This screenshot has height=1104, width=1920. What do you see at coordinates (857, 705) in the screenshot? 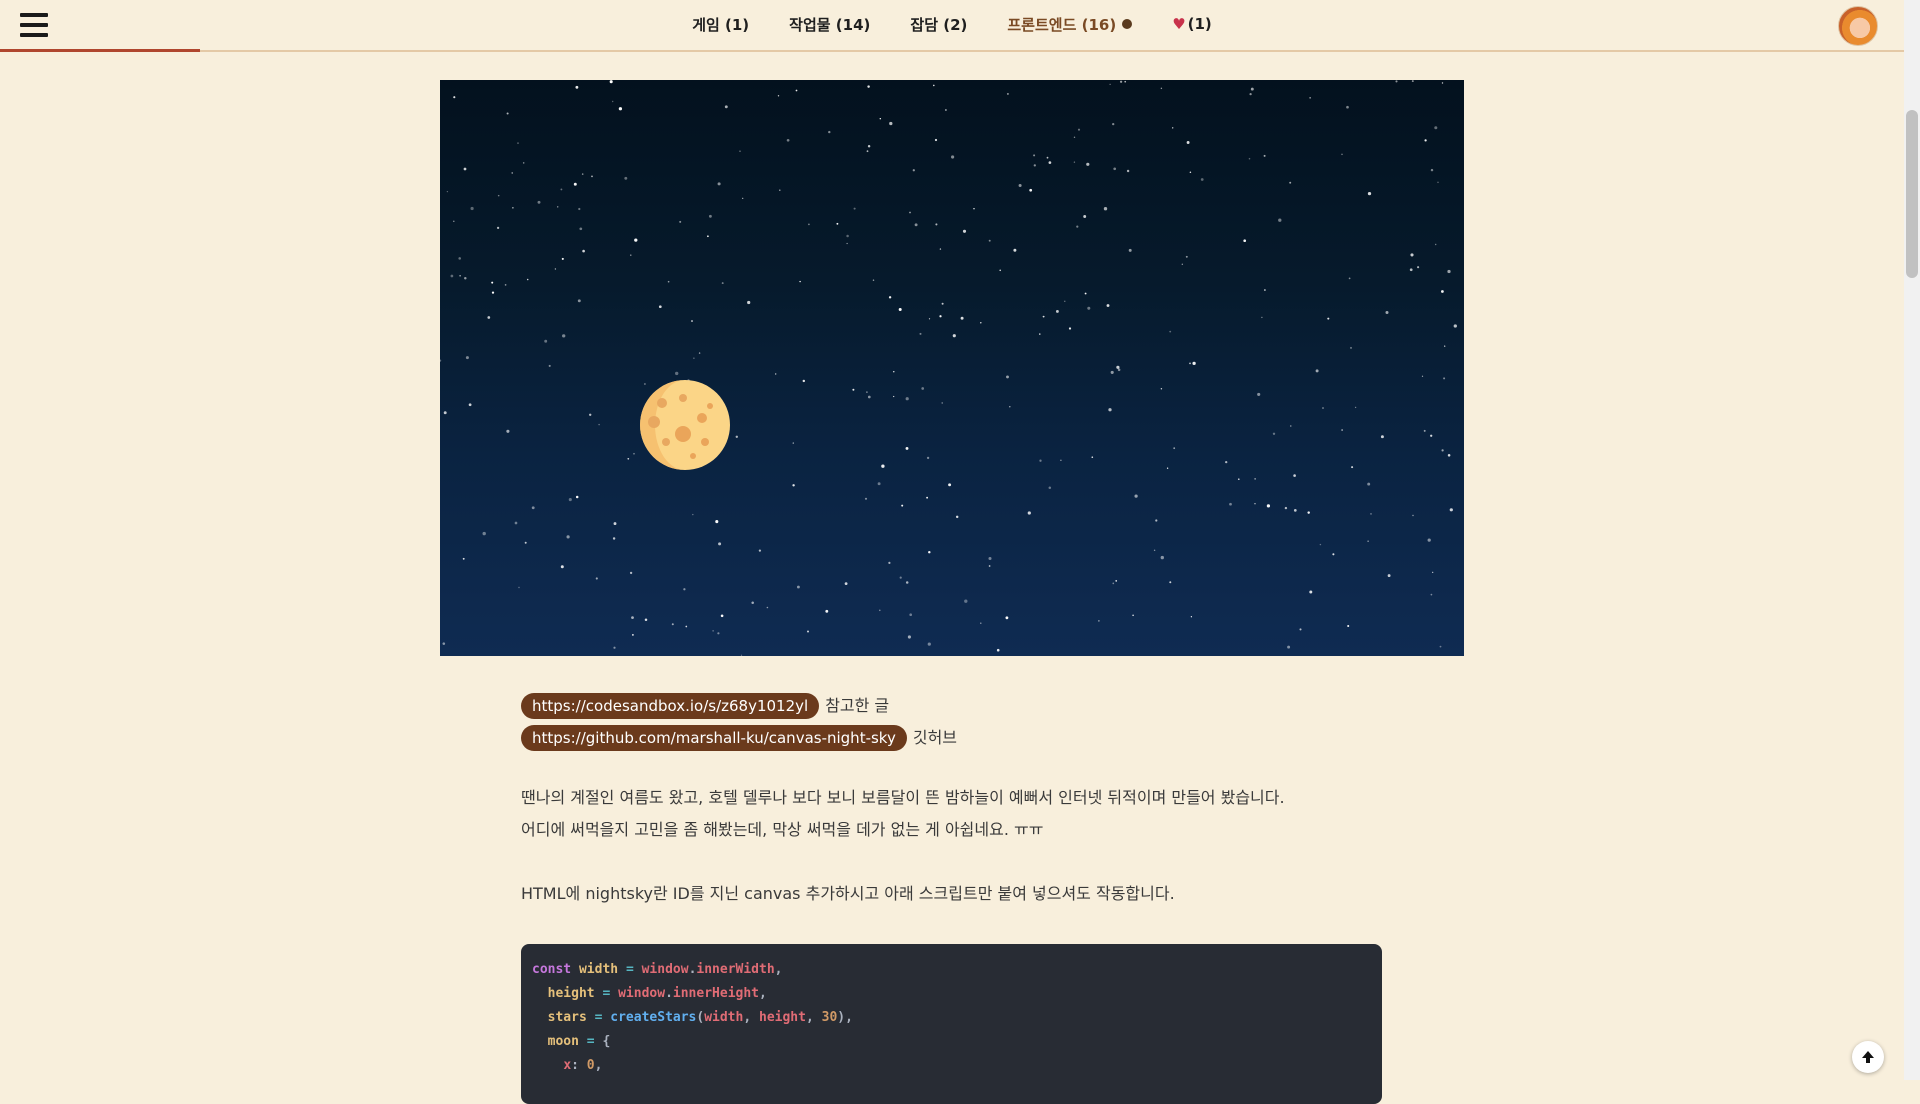
I see `reference-caption: 참고한 글` at bounding box center [857, 705].